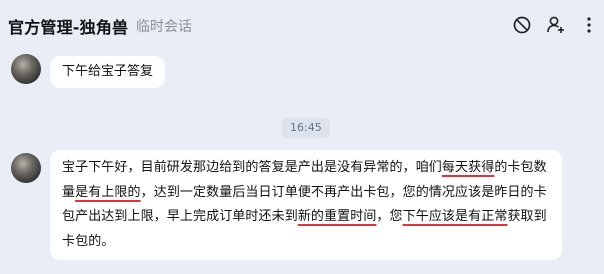 Image resolution: width=604 pixels, height=274 pixels. What do you see at coordinates (589, 25) in the screenshot?
I see `more-icon` at bounding box center [589, 25].